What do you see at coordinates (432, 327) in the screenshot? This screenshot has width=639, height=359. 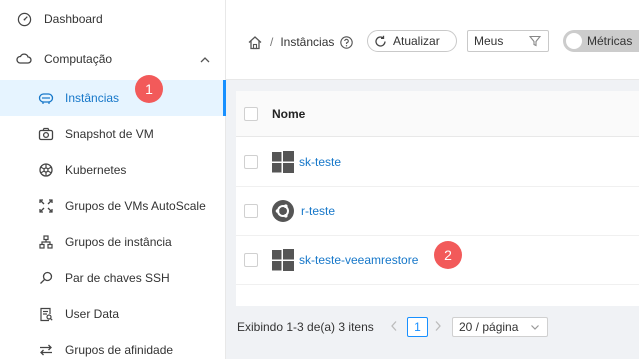 I see `pagination: Exibindo 1-3 de(a) 3 itens 1 20 / página` at bounding box center [432, 327].